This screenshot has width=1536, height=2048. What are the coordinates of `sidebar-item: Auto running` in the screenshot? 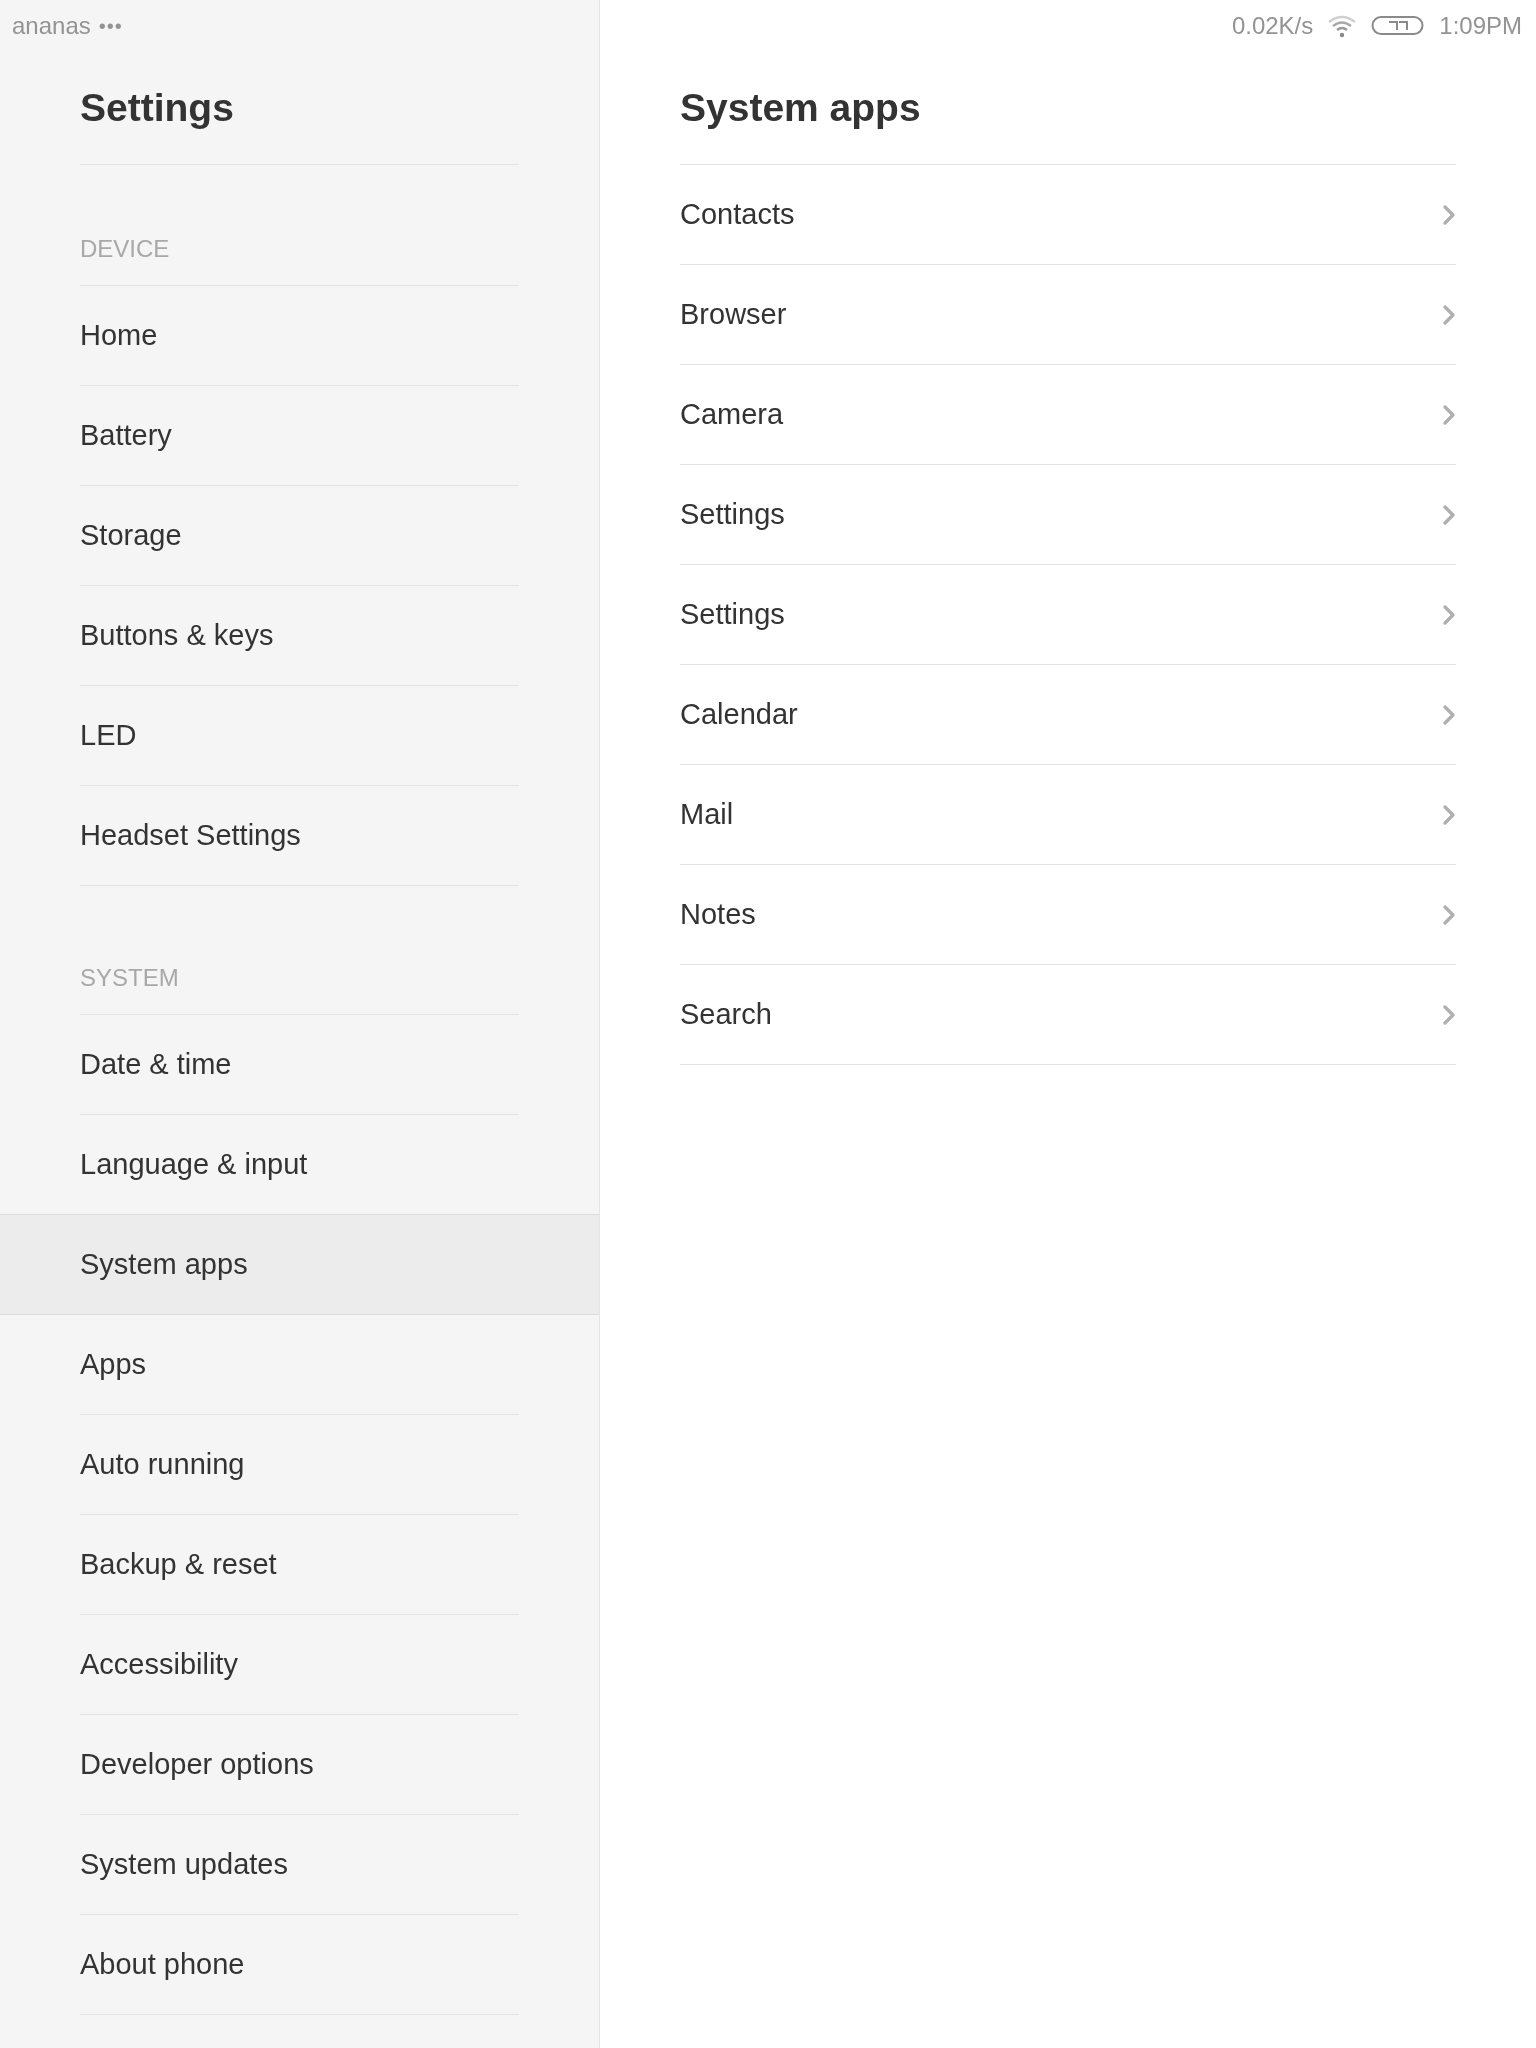 It's located at (299, 1465).